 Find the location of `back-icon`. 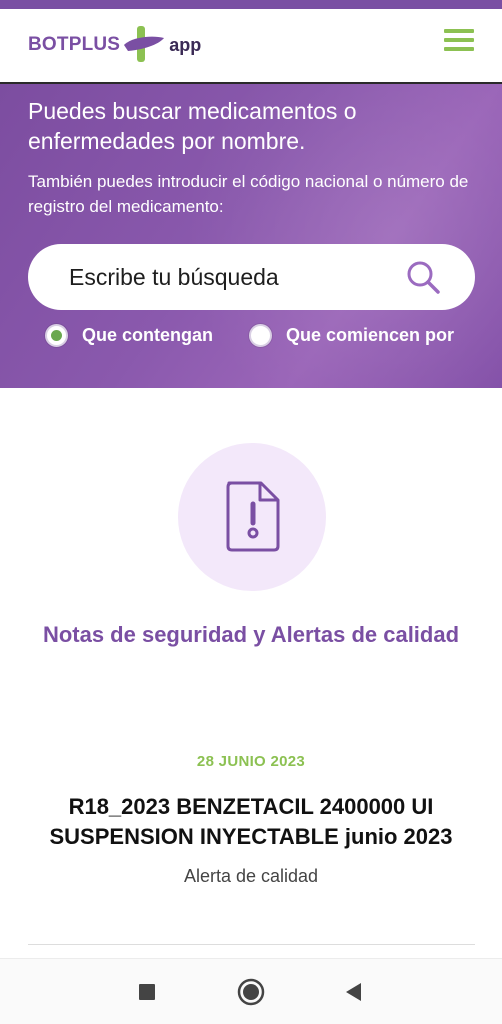

back-icon is located at coordinates (353, 992).